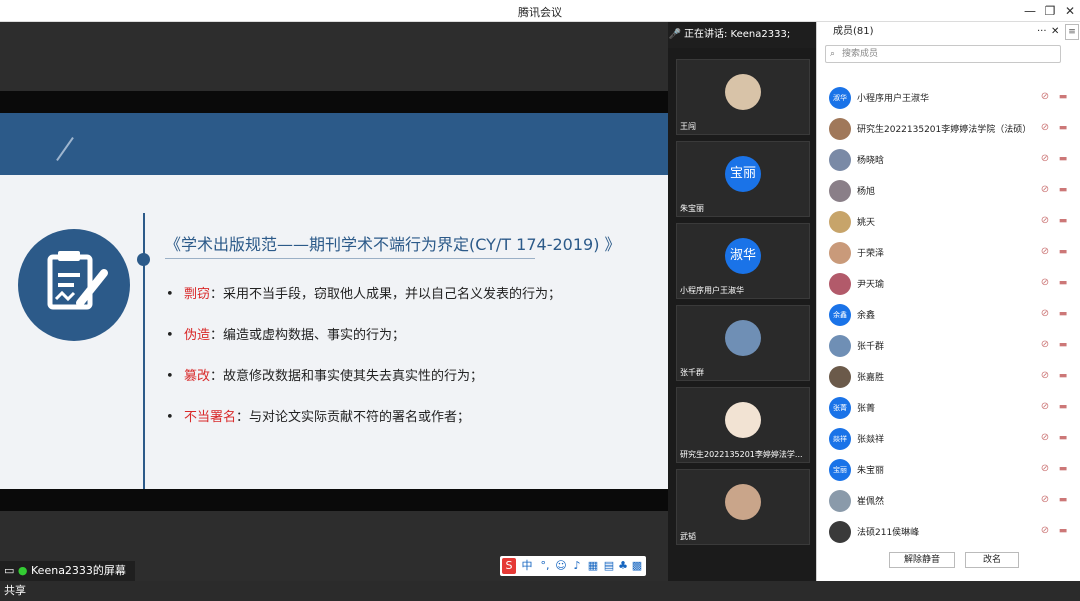  Describe the element at coordinates (353, 417) in the screenshot. I see `bullet-text: ：与对论文实际贡献不符的署名或作者；` at that location.